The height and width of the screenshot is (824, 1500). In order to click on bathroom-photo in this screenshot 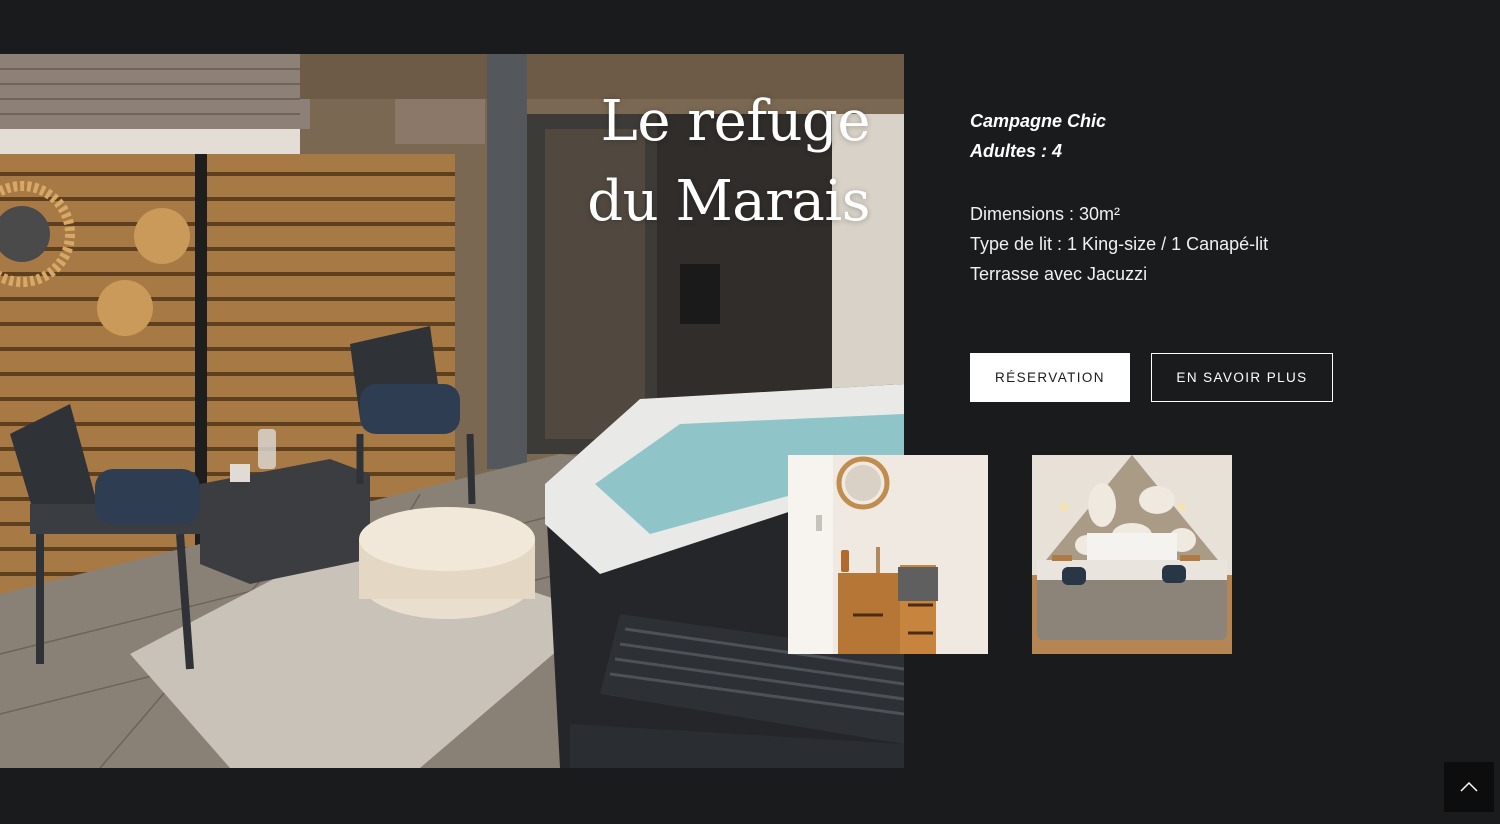, I will do `click(888, 554)`.